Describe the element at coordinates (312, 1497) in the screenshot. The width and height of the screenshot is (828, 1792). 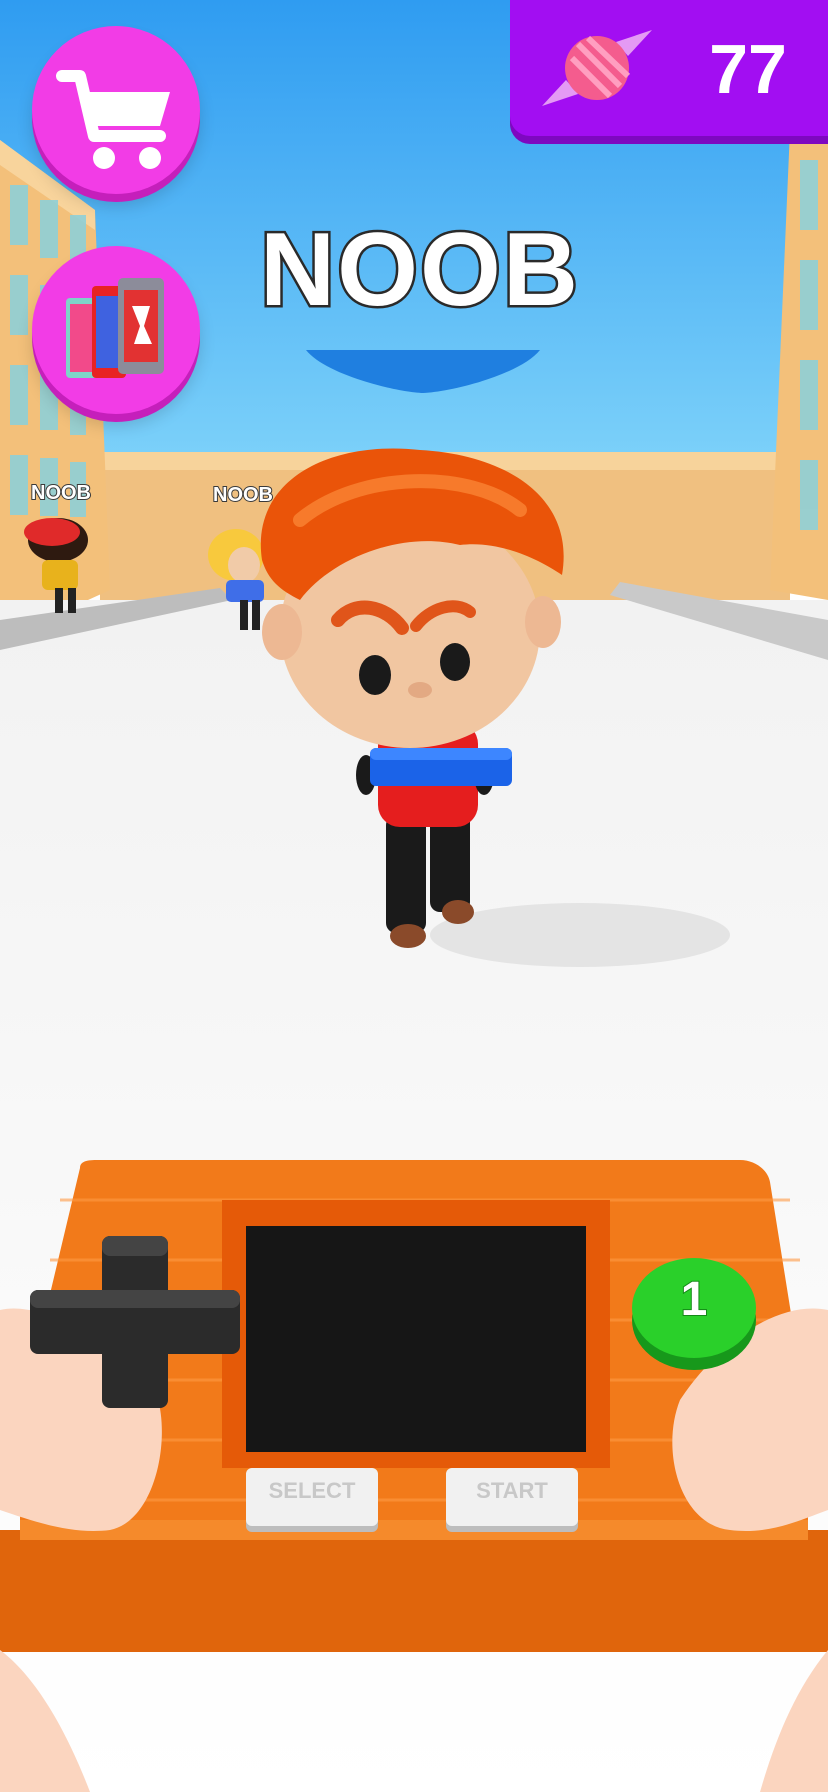
I see `select-button: SELECT` at that location.